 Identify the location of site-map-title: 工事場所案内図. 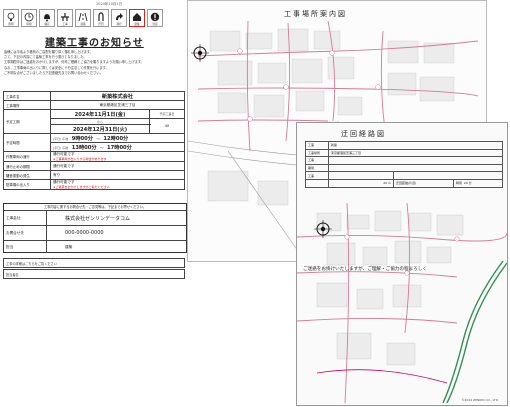
(315, 14).